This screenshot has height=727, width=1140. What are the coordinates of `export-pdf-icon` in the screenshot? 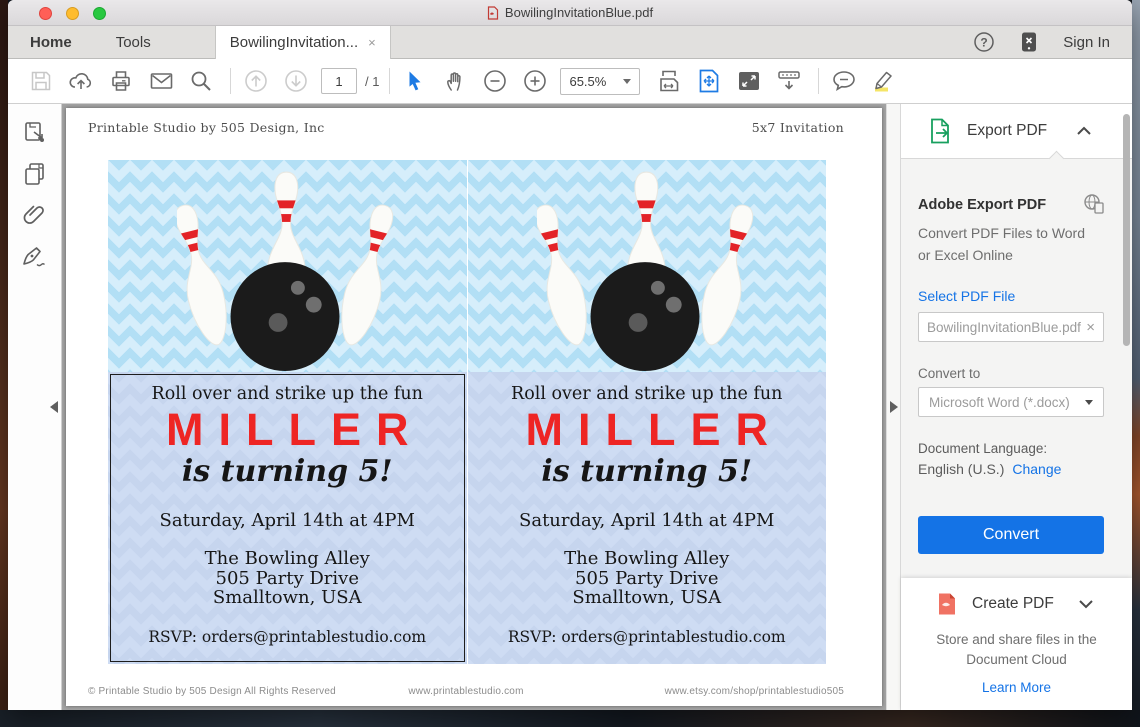 It's located at (940, 131).